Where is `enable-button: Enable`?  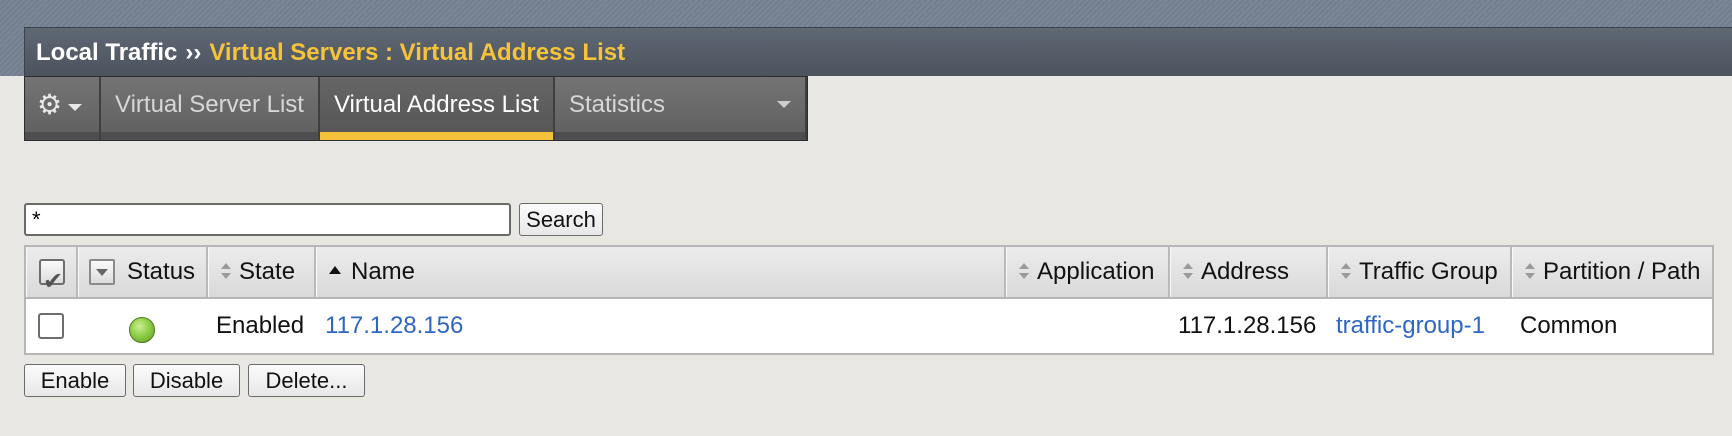
enable-button: Enable is located at coordinates (75, 380).